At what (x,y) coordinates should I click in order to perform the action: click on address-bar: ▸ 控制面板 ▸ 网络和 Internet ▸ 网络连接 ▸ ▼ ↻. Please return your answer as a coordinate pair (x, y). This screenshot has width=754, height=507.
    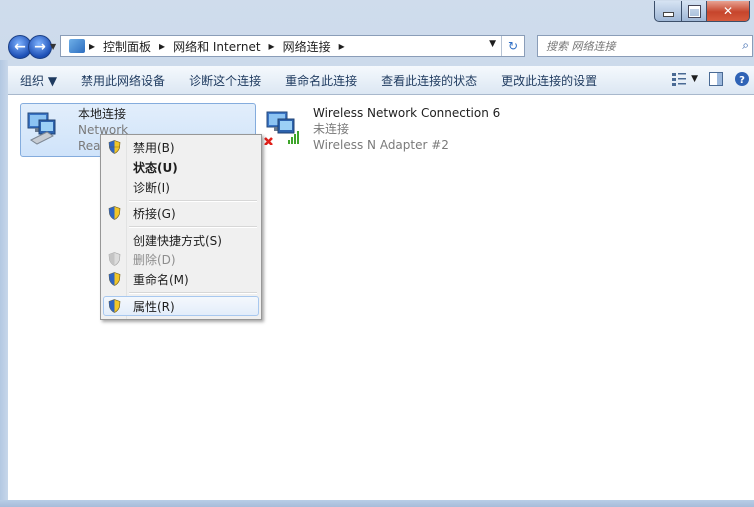
    Looking at the image, I should click on (292, 46).